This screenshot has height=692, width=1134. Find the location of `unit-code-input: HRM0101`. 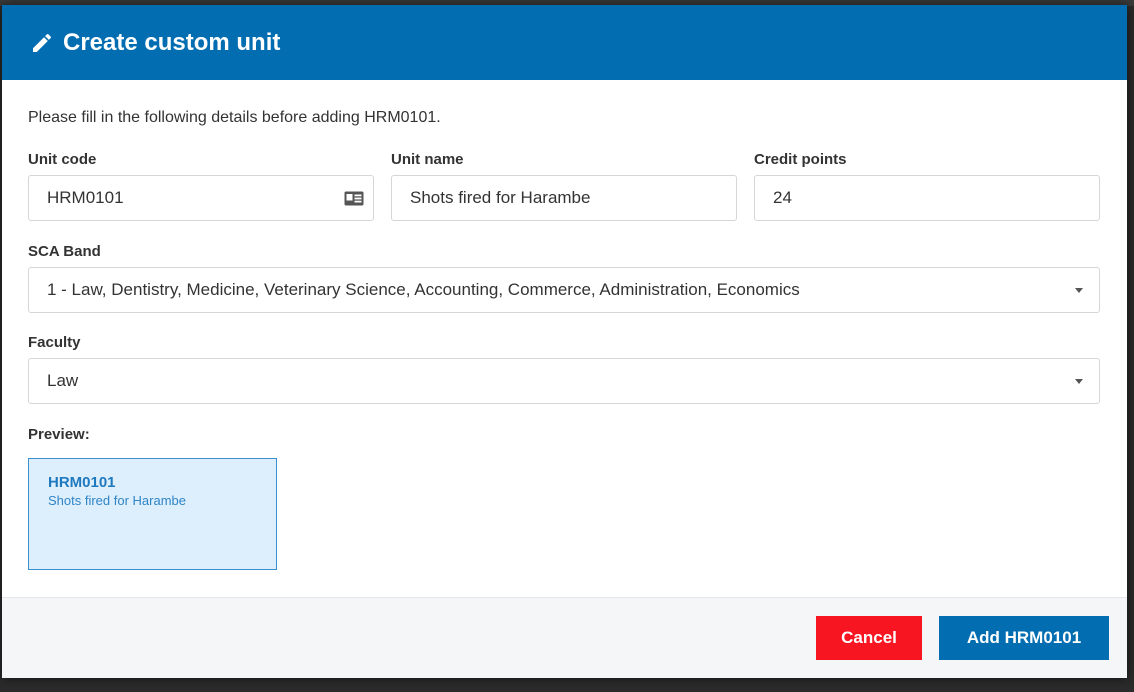

unit-code-input: HRM0101 is located at coordinates (201, 198).